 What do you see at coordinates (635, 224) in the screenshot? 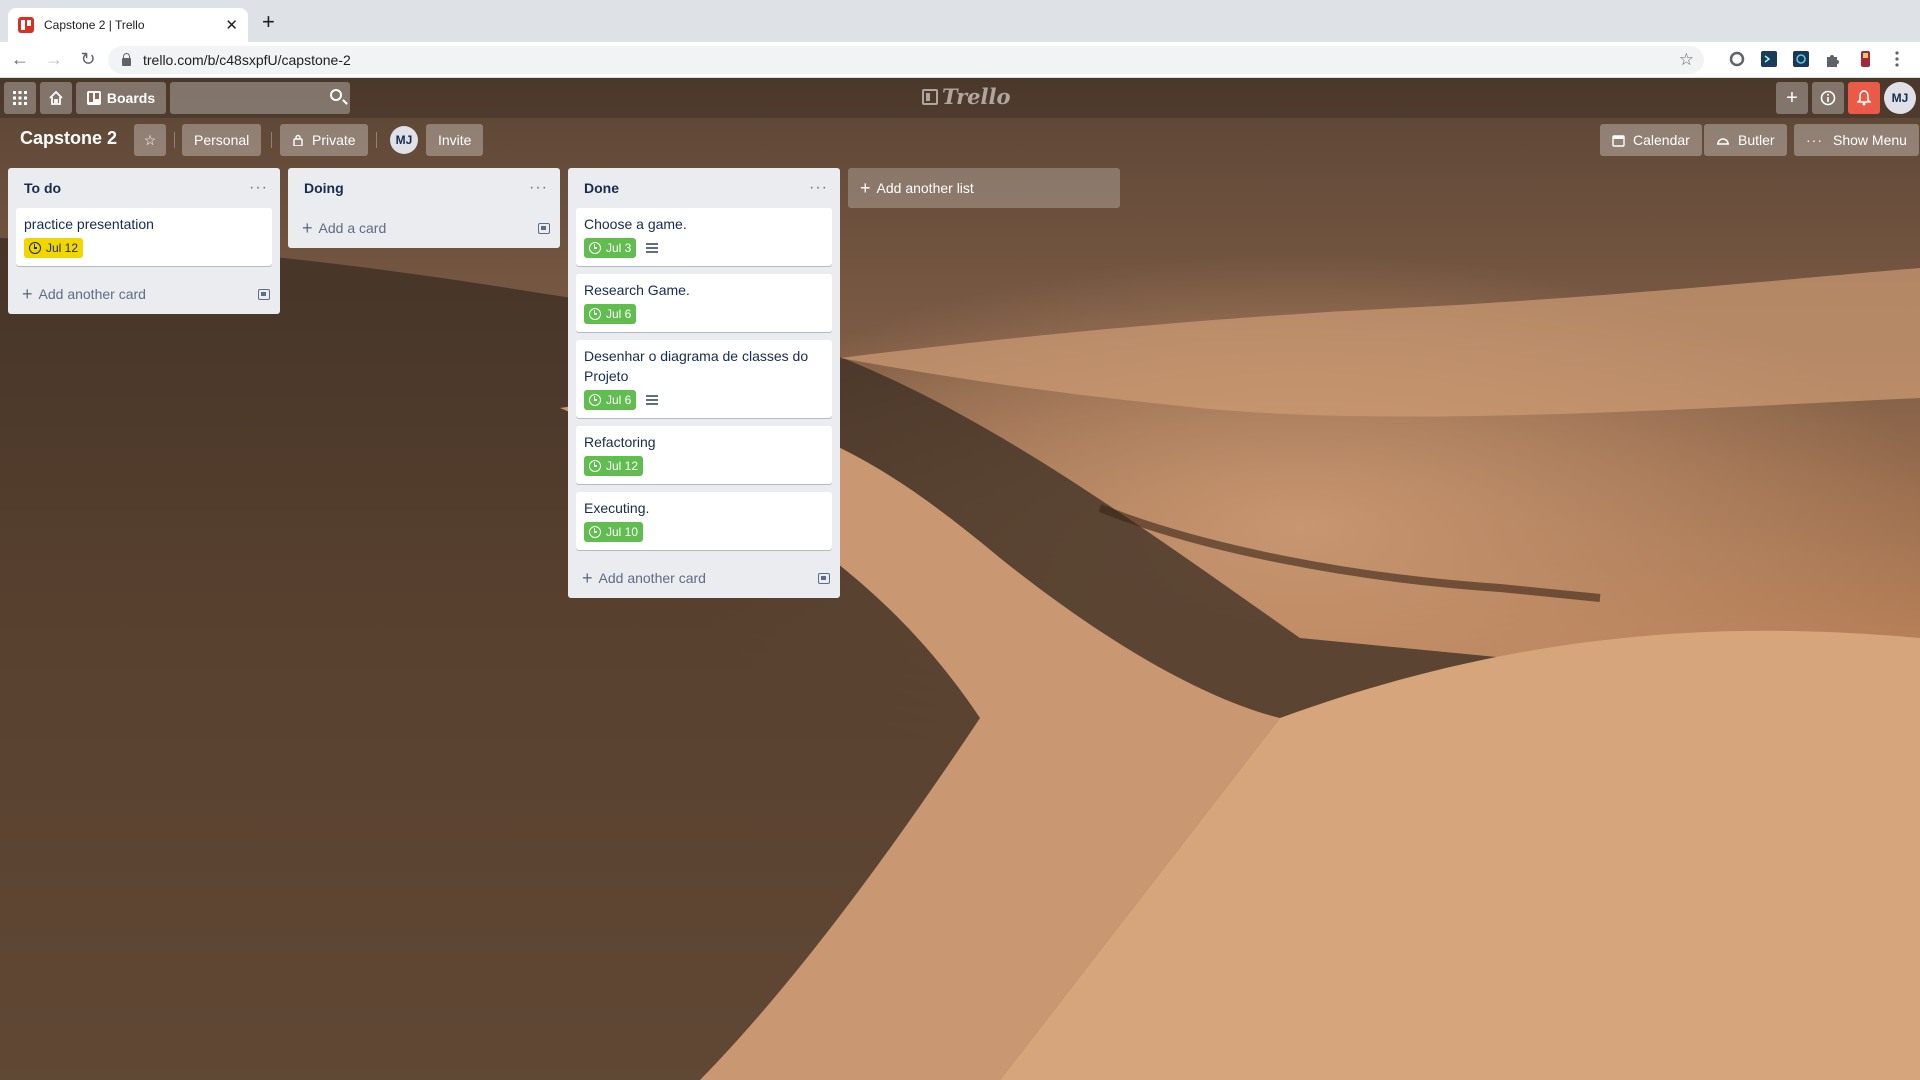
I see `card-title: Choose a game.` at bounding box center [635, 224].